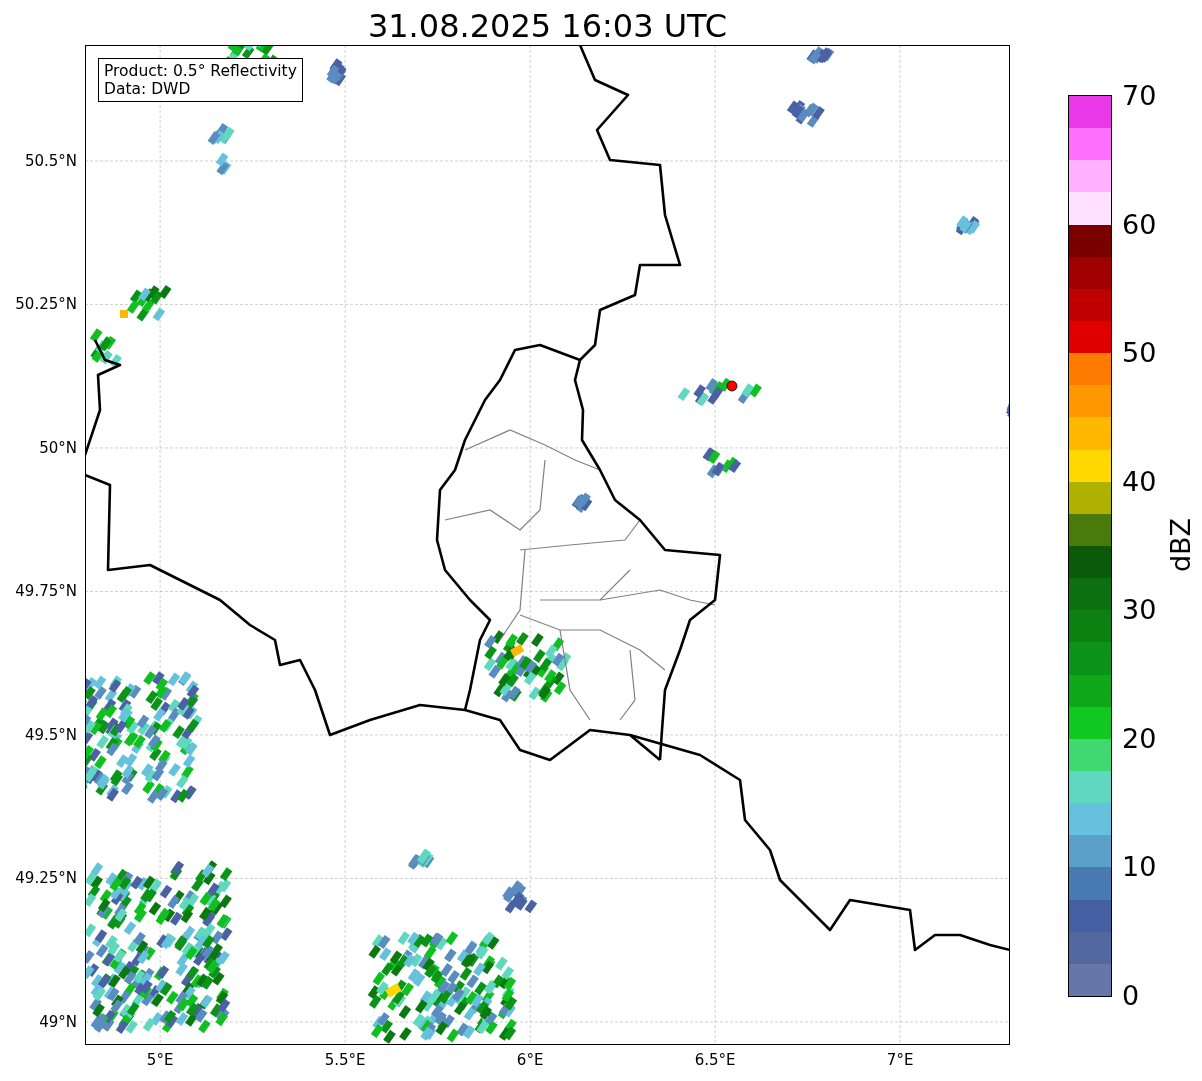 The height and width of the screenshot is (1081, 1202). Describe the element at coordinates (58, 1021) in the screenshot. I see `latitude-label: 49°N` at that location.